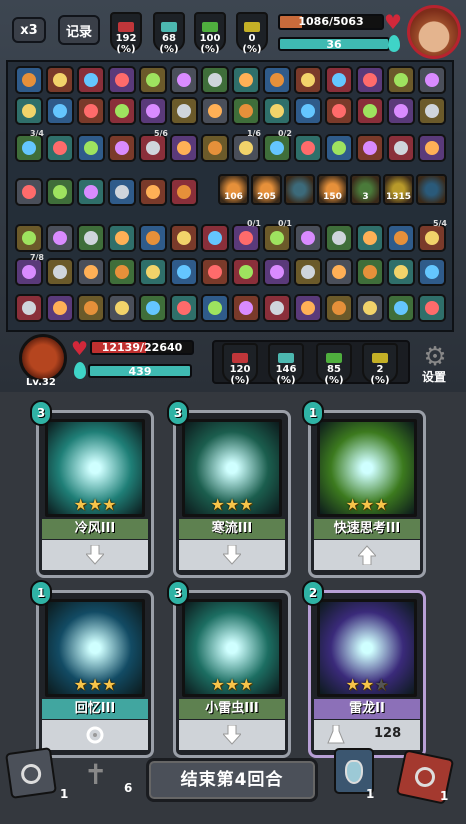 The width and height of the screenshot is (466, 824). What do you see at coordinates (153, 145) in the screenshot?
I see `inventory-slot: 5/6` at bounding box center [153, 145].